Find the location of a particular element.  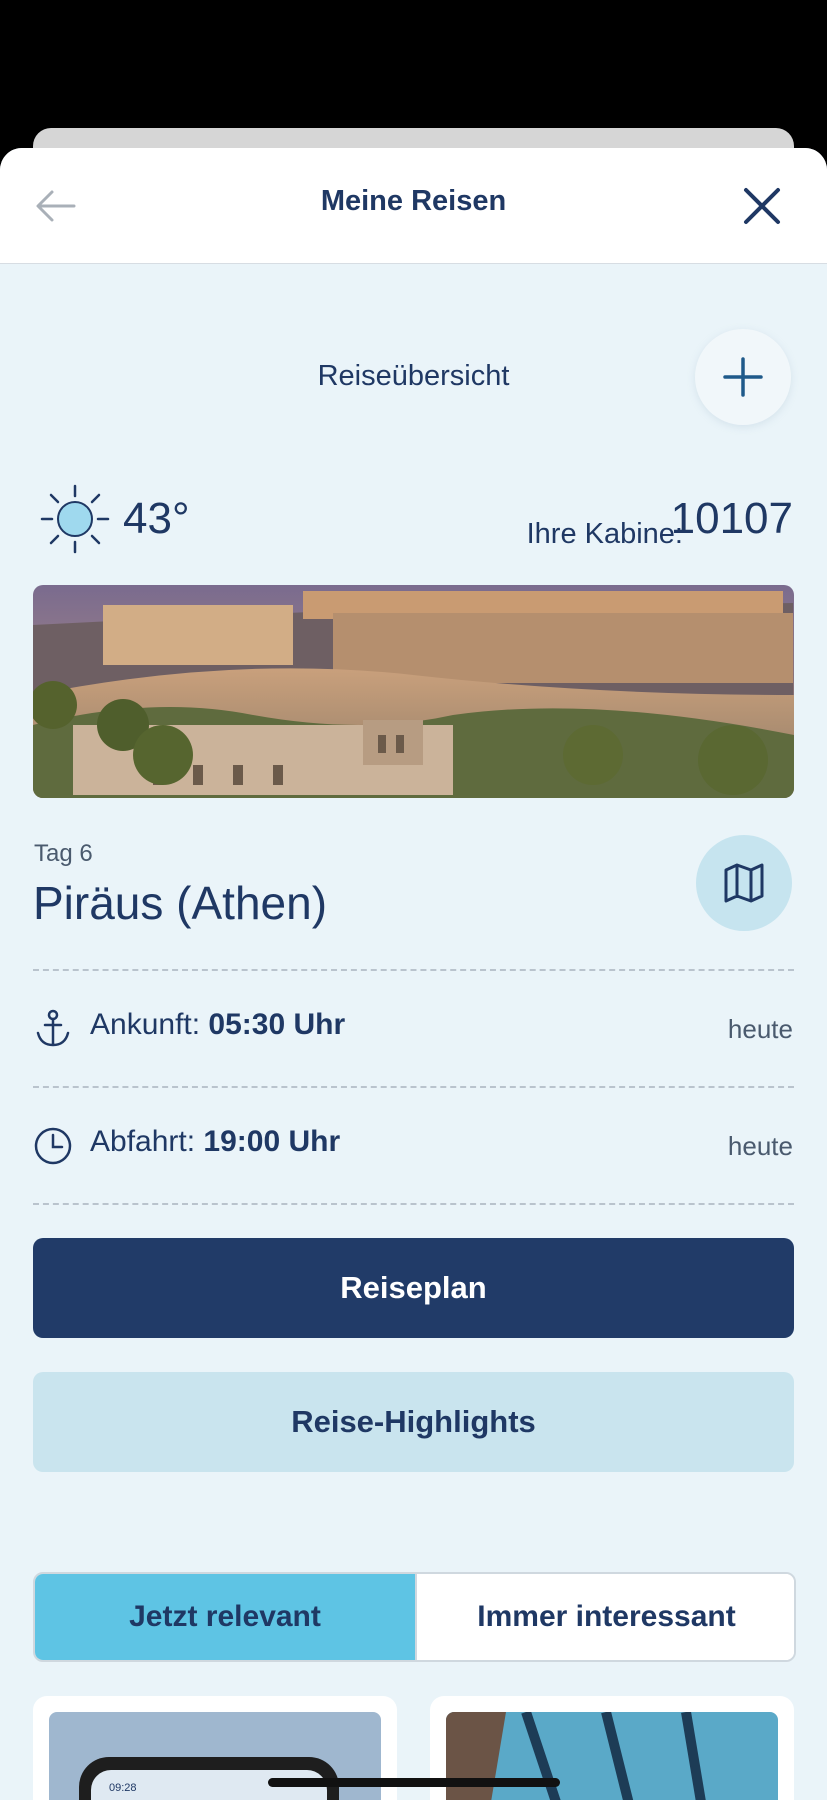

destination-photo is located at coordinates (413, 691).